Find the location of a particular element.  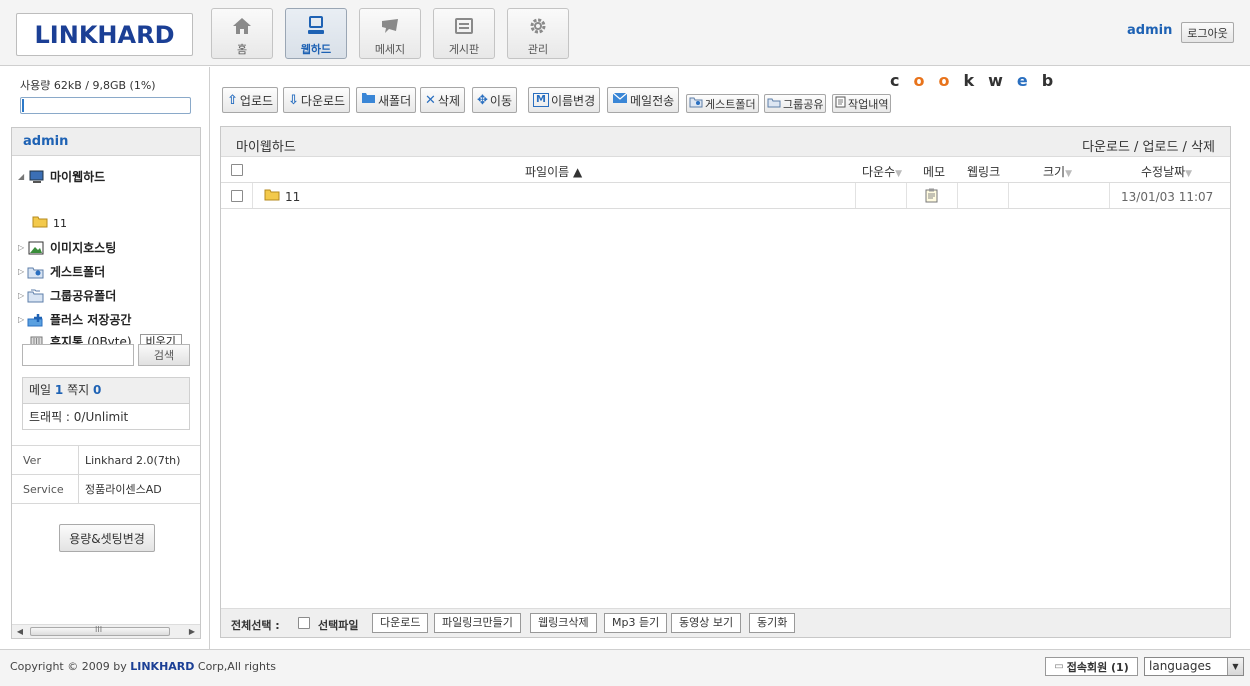

tree-item-image-hosting: ▷ 이미지호스팅 is located at coordinates (67, 247).